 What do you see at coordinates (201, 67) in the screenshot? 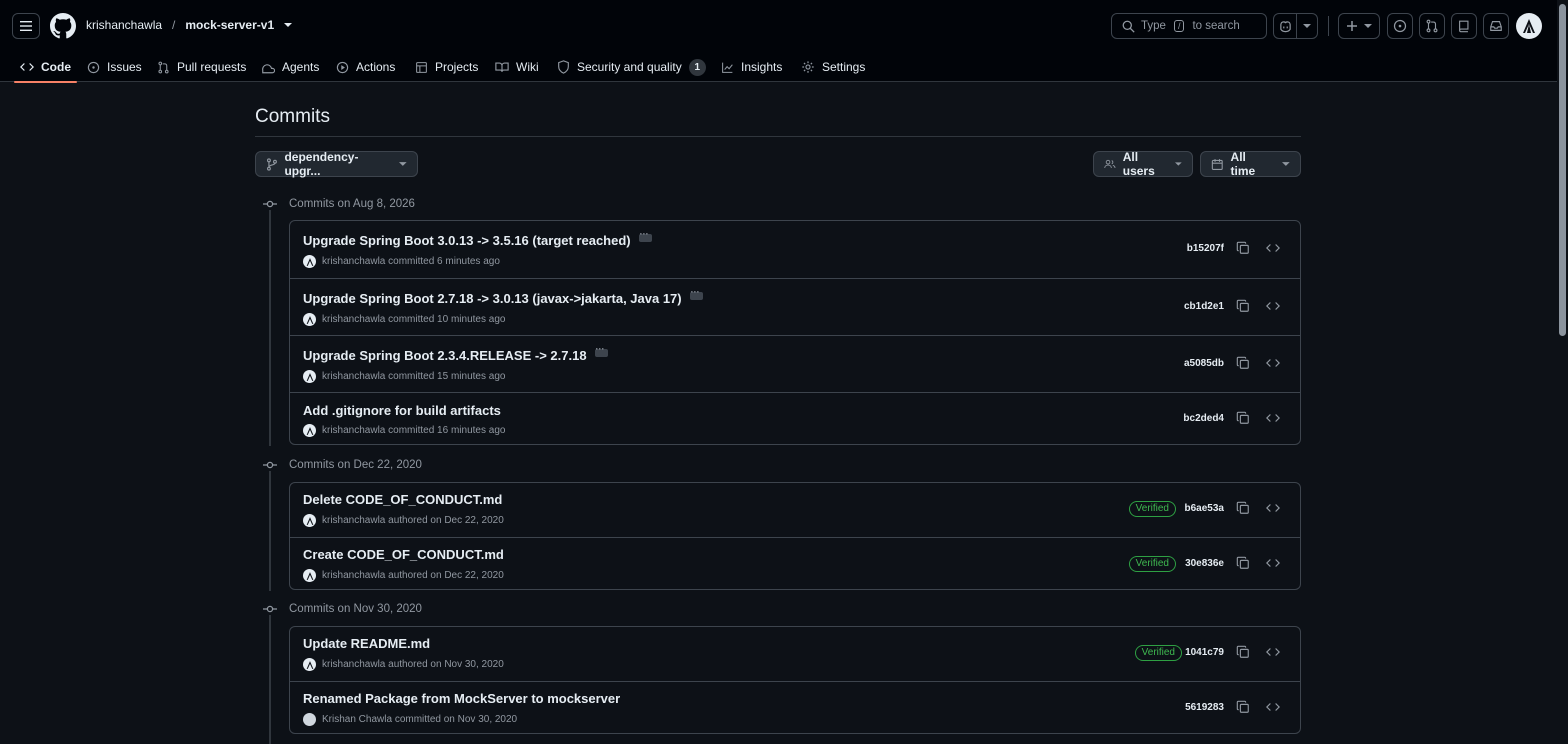
I see `tab-pull-requests: Pull requests` at bounding box center [201, 67].